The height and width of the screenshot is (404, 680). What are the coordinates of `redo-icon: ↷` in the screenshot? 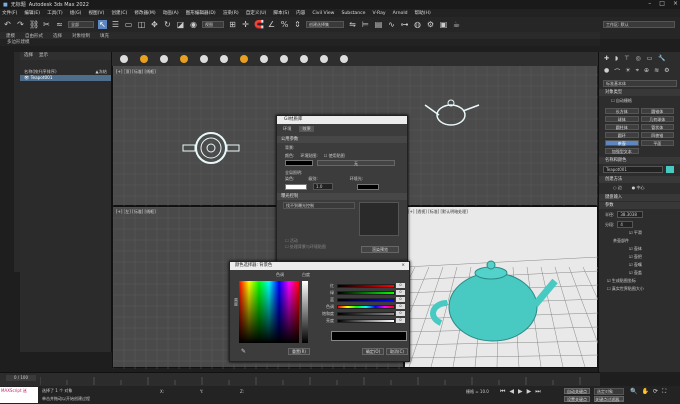 It's located at (20, 24).